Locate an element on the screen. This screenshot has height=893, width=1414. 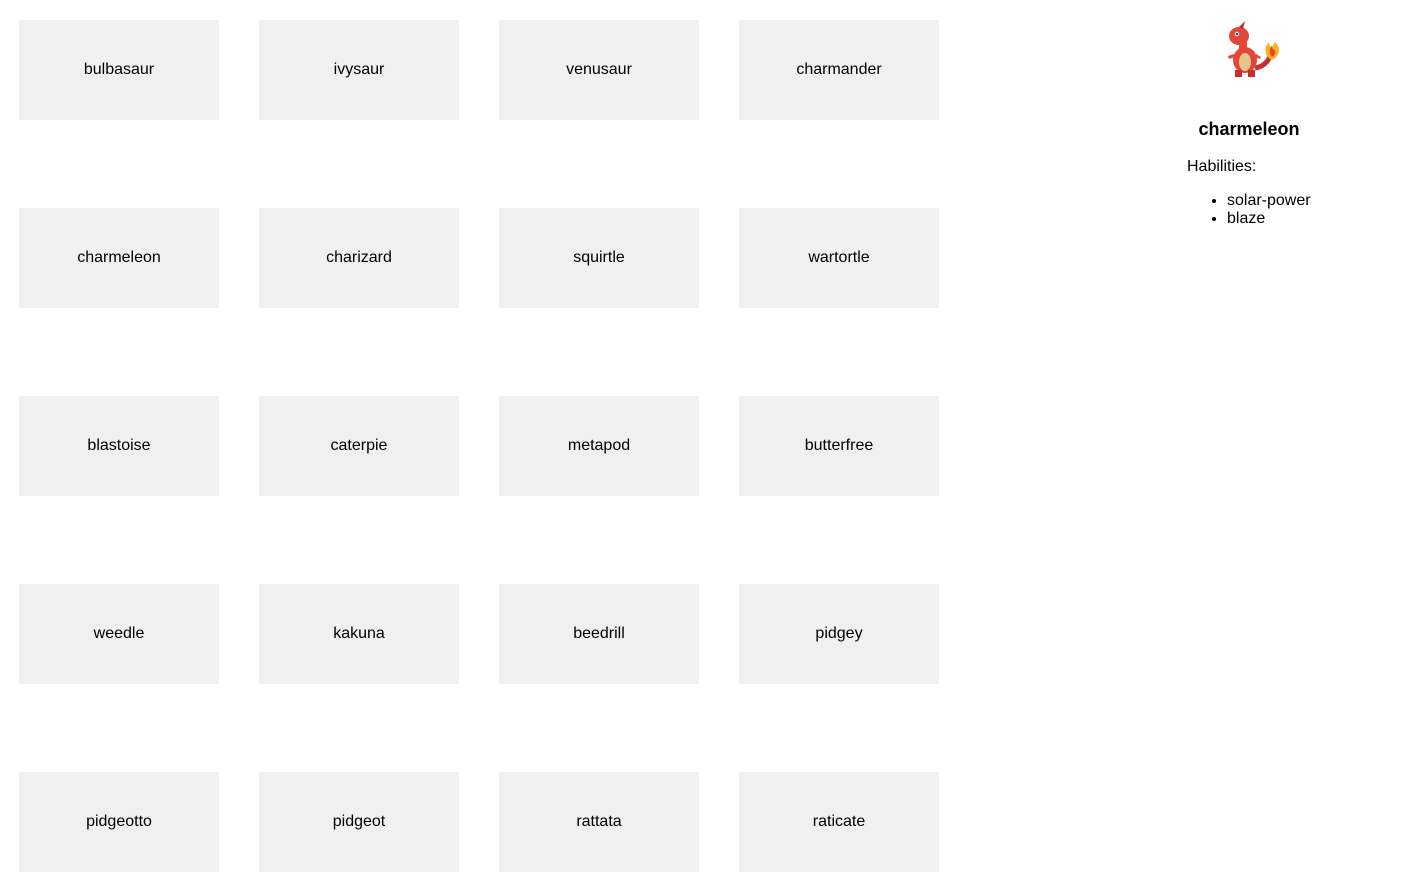
pokemon-card-label: butterfree is located at coordinates (839, 445).